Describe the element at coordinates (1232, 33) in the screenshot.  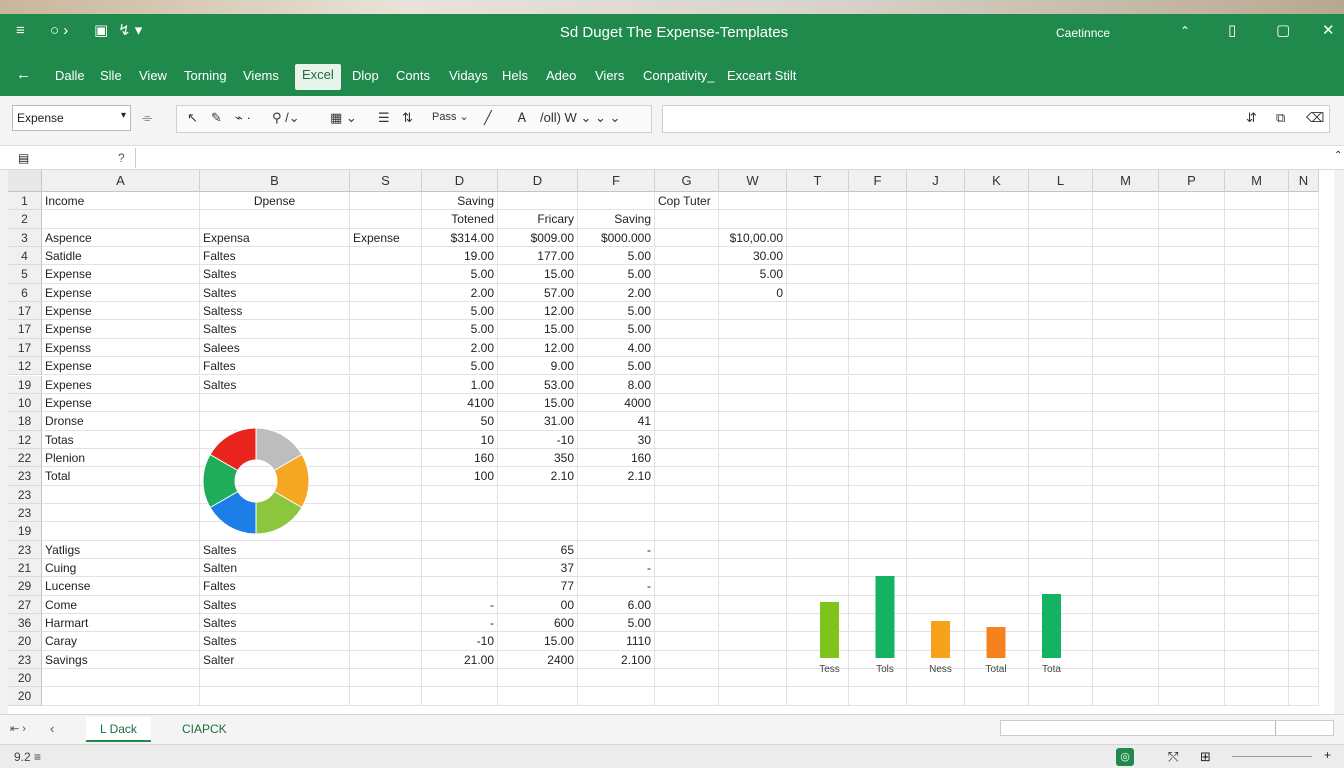
I see `minimize-icon: ▯` at that location.